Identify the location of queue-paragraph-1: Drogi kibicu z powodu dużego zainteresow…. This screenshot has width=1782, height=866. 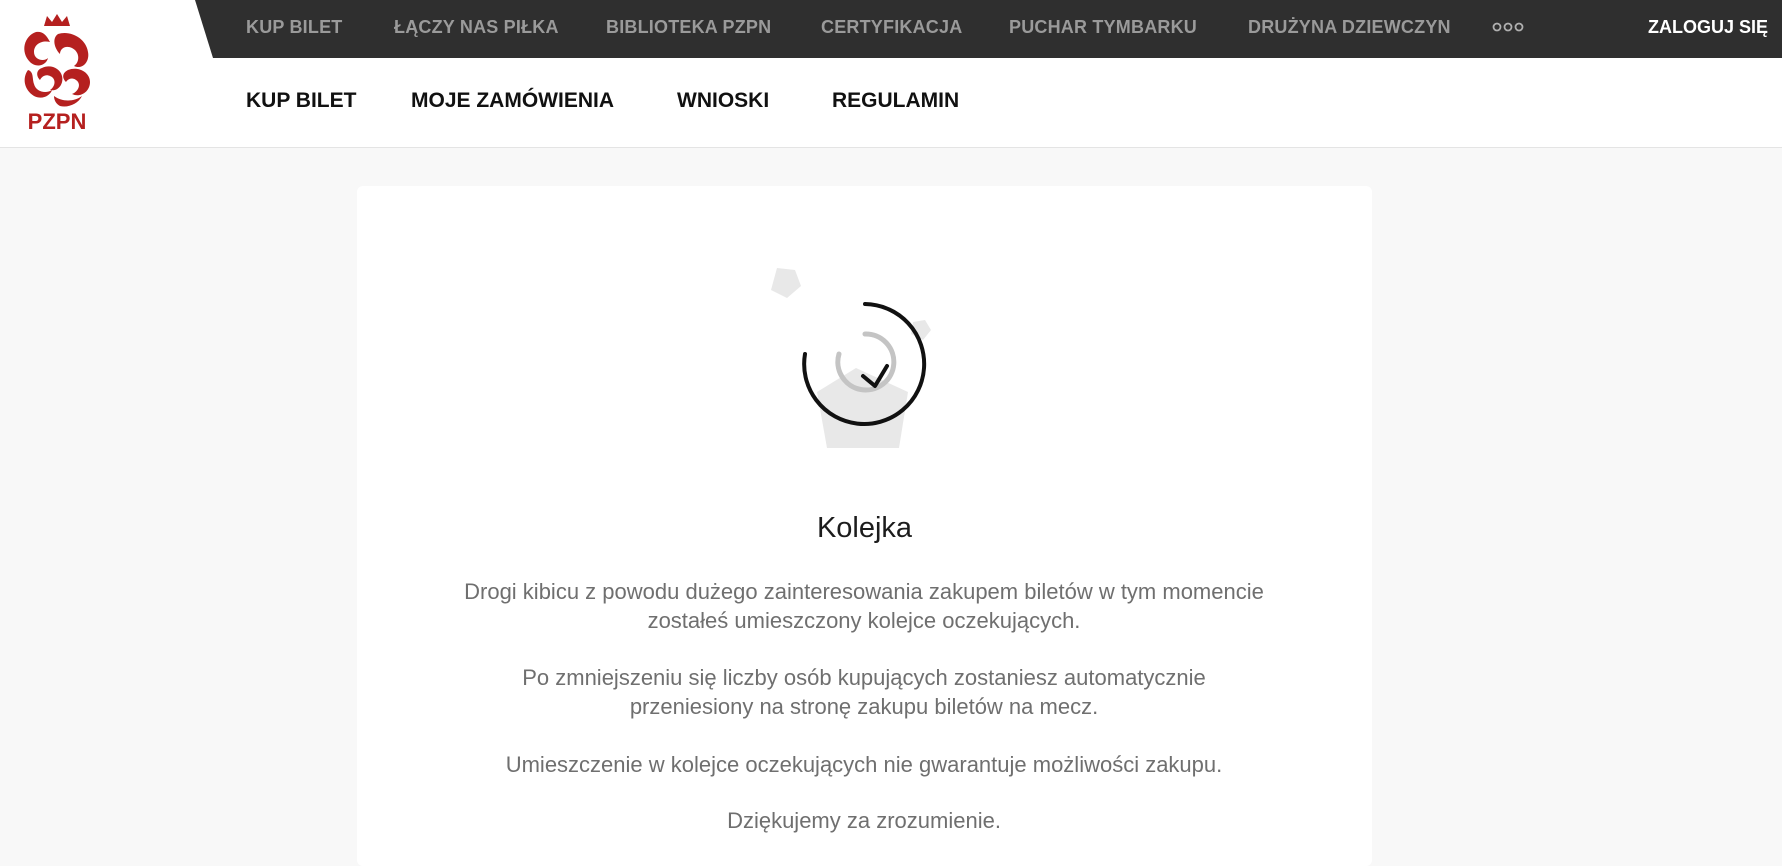
(864, 606).